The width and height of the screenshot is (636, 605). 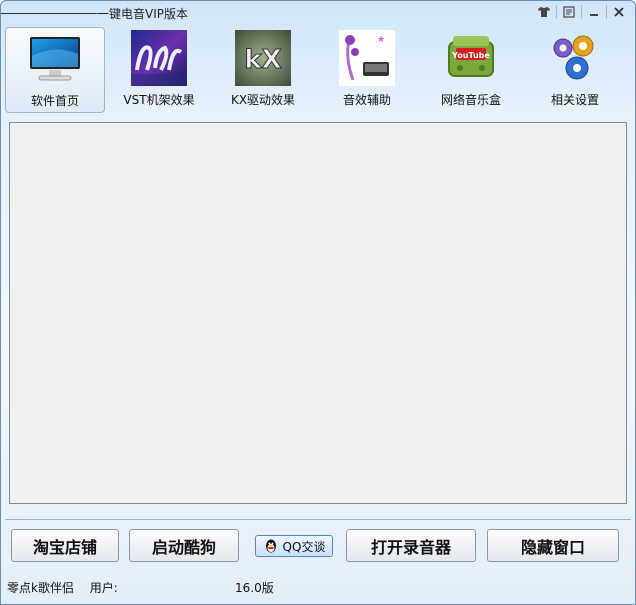 I want to click on tool-music: YouTube 网络音乐盒, so click(x=471, y=70).